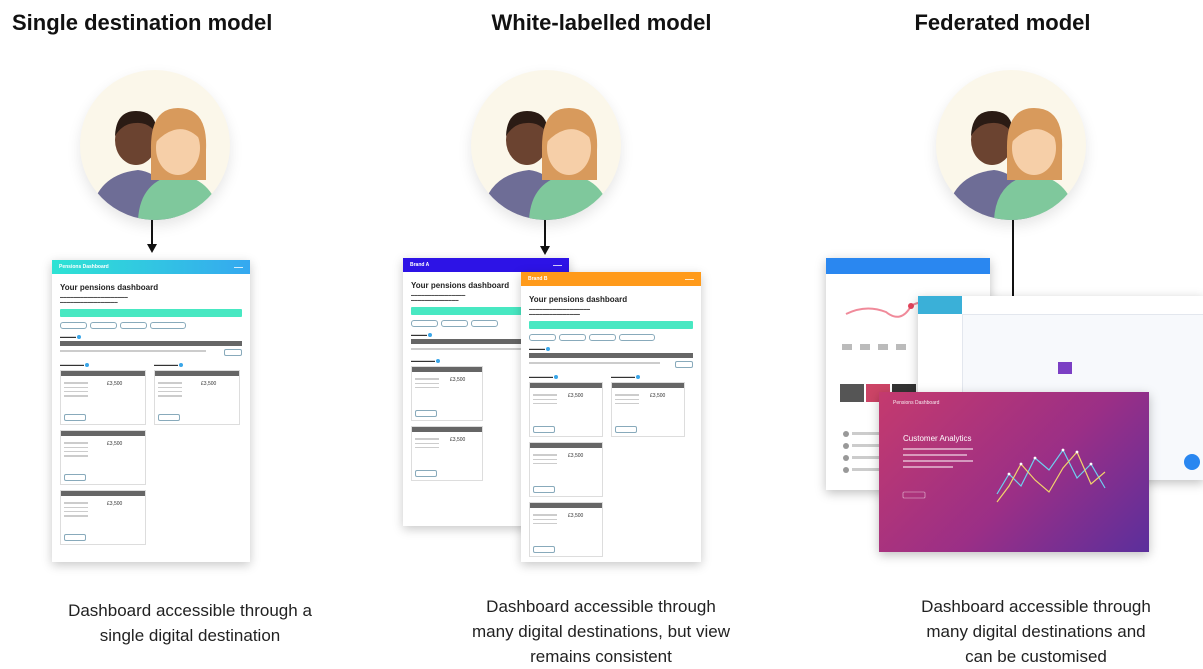 This screenshot has height=669, width=1203. I want to click on admin-topbar, so click(1082, 305).